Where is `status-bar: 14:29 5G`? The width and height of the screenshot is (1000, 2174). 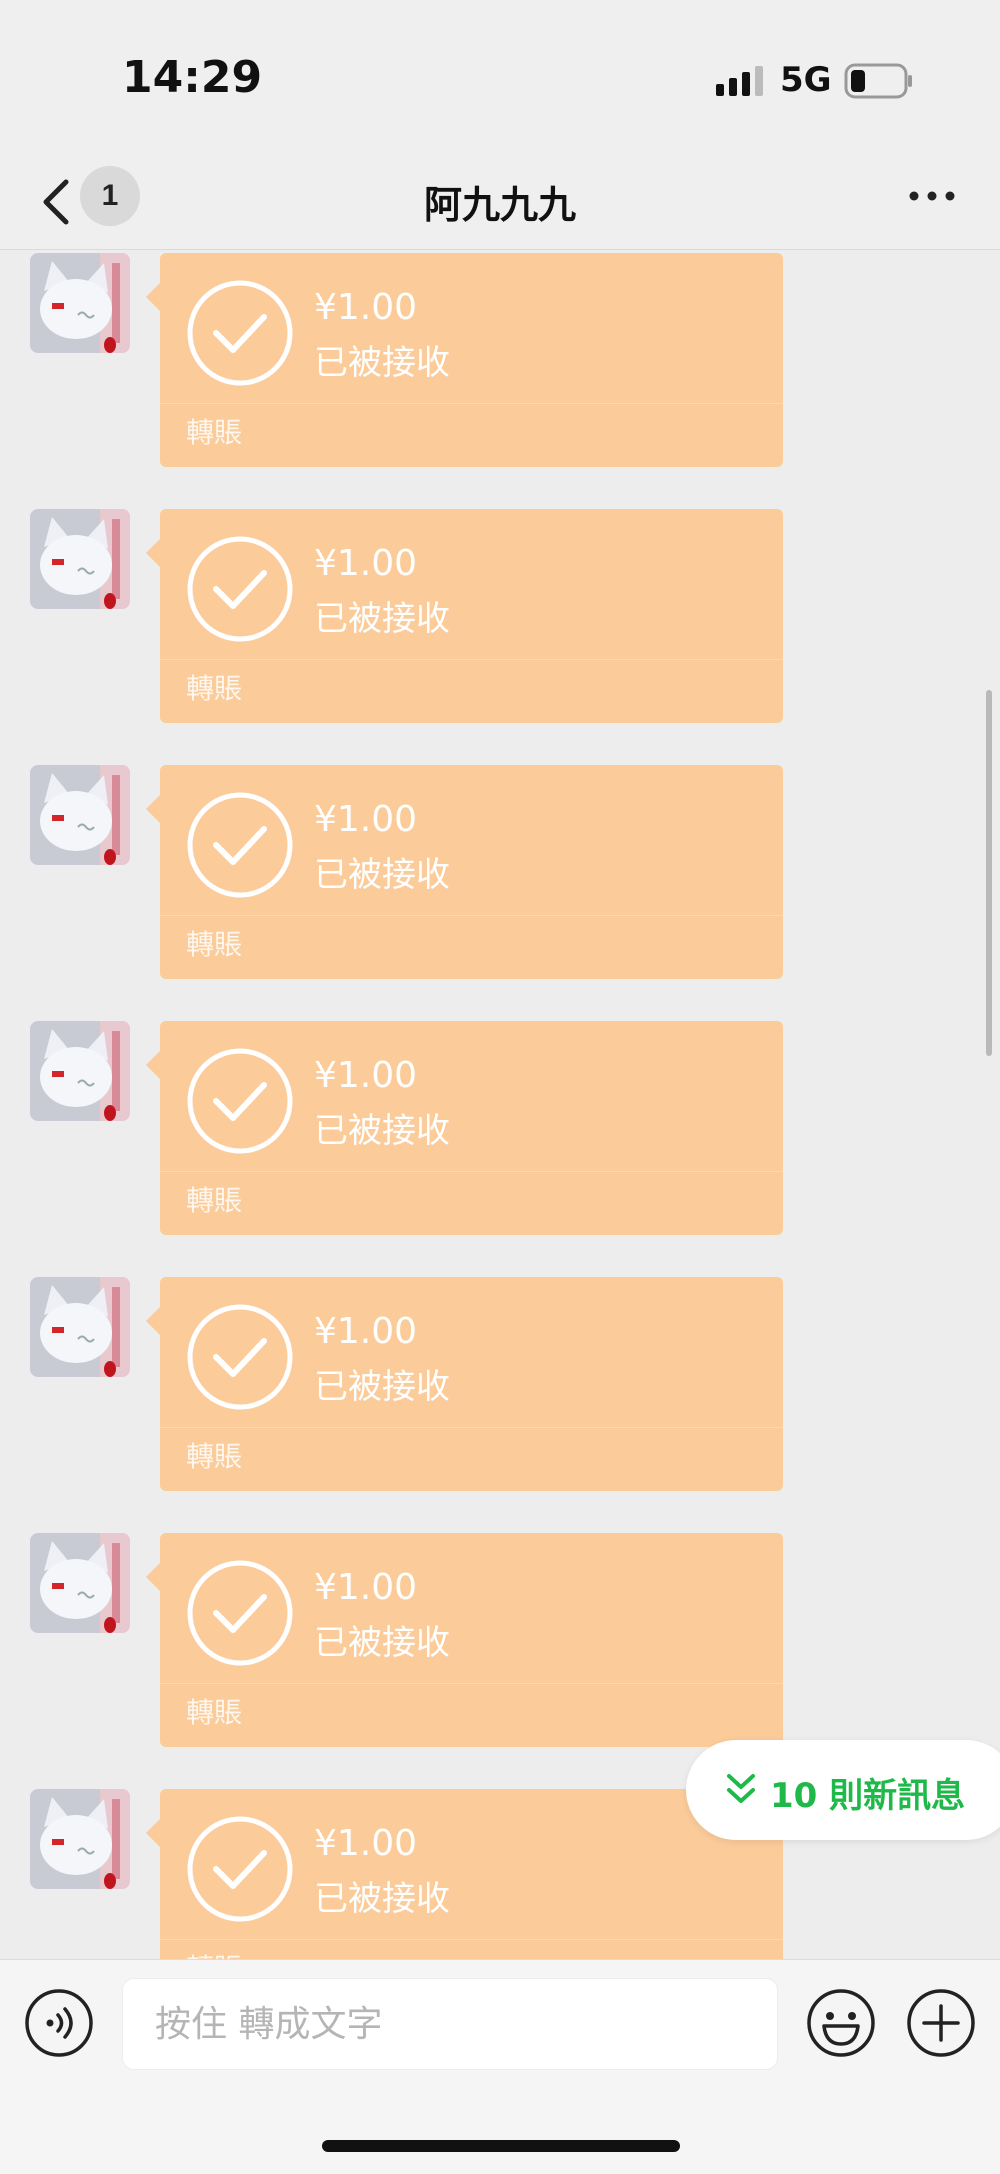
status-bar: 14:29 5G is located at coordinates (500, 80).